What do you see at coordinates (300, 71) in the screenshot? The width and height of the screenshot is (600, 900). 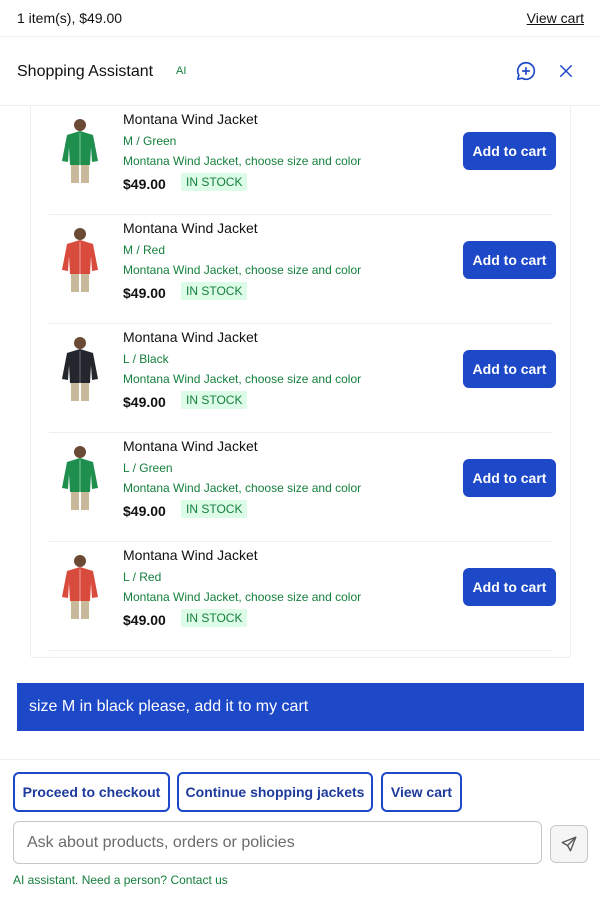 I see `assistant-header: Shopping Assistant AI` at bounding box center [300, 71].